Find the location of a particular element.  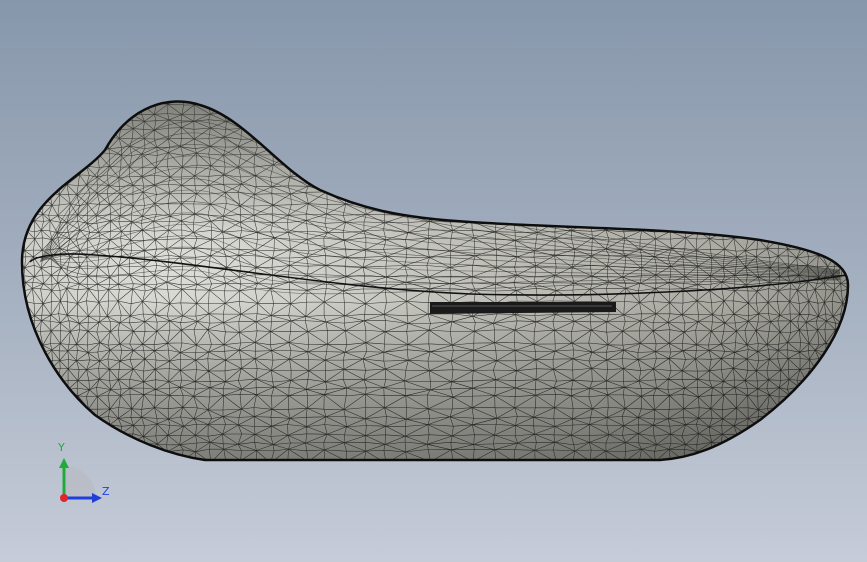

x-axis-dot is located at coordinates (64, 498).